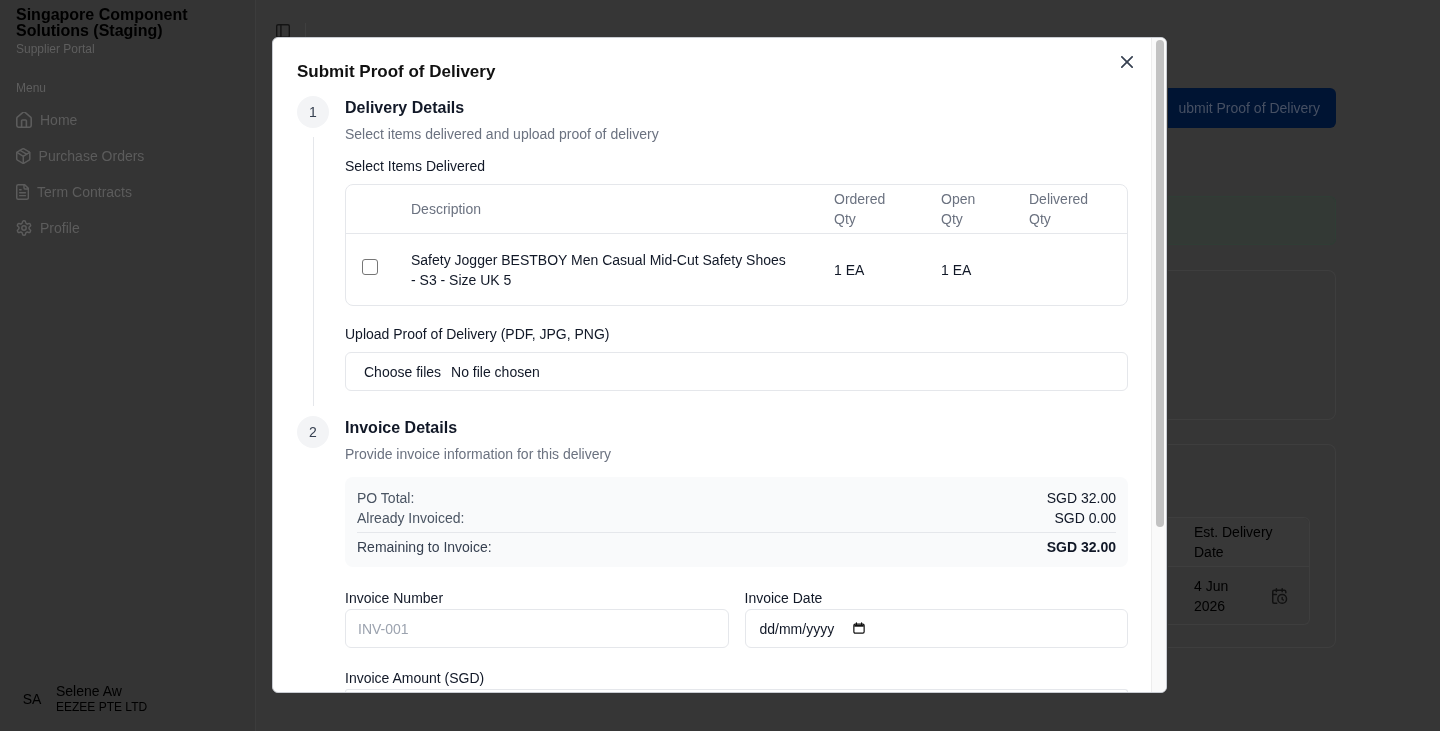 The image size is (1440, 731). What do you see at coordinates (405, 108) in the screenshot?
I see `step-title: Delivery Details` at bounding box center [405, 108].